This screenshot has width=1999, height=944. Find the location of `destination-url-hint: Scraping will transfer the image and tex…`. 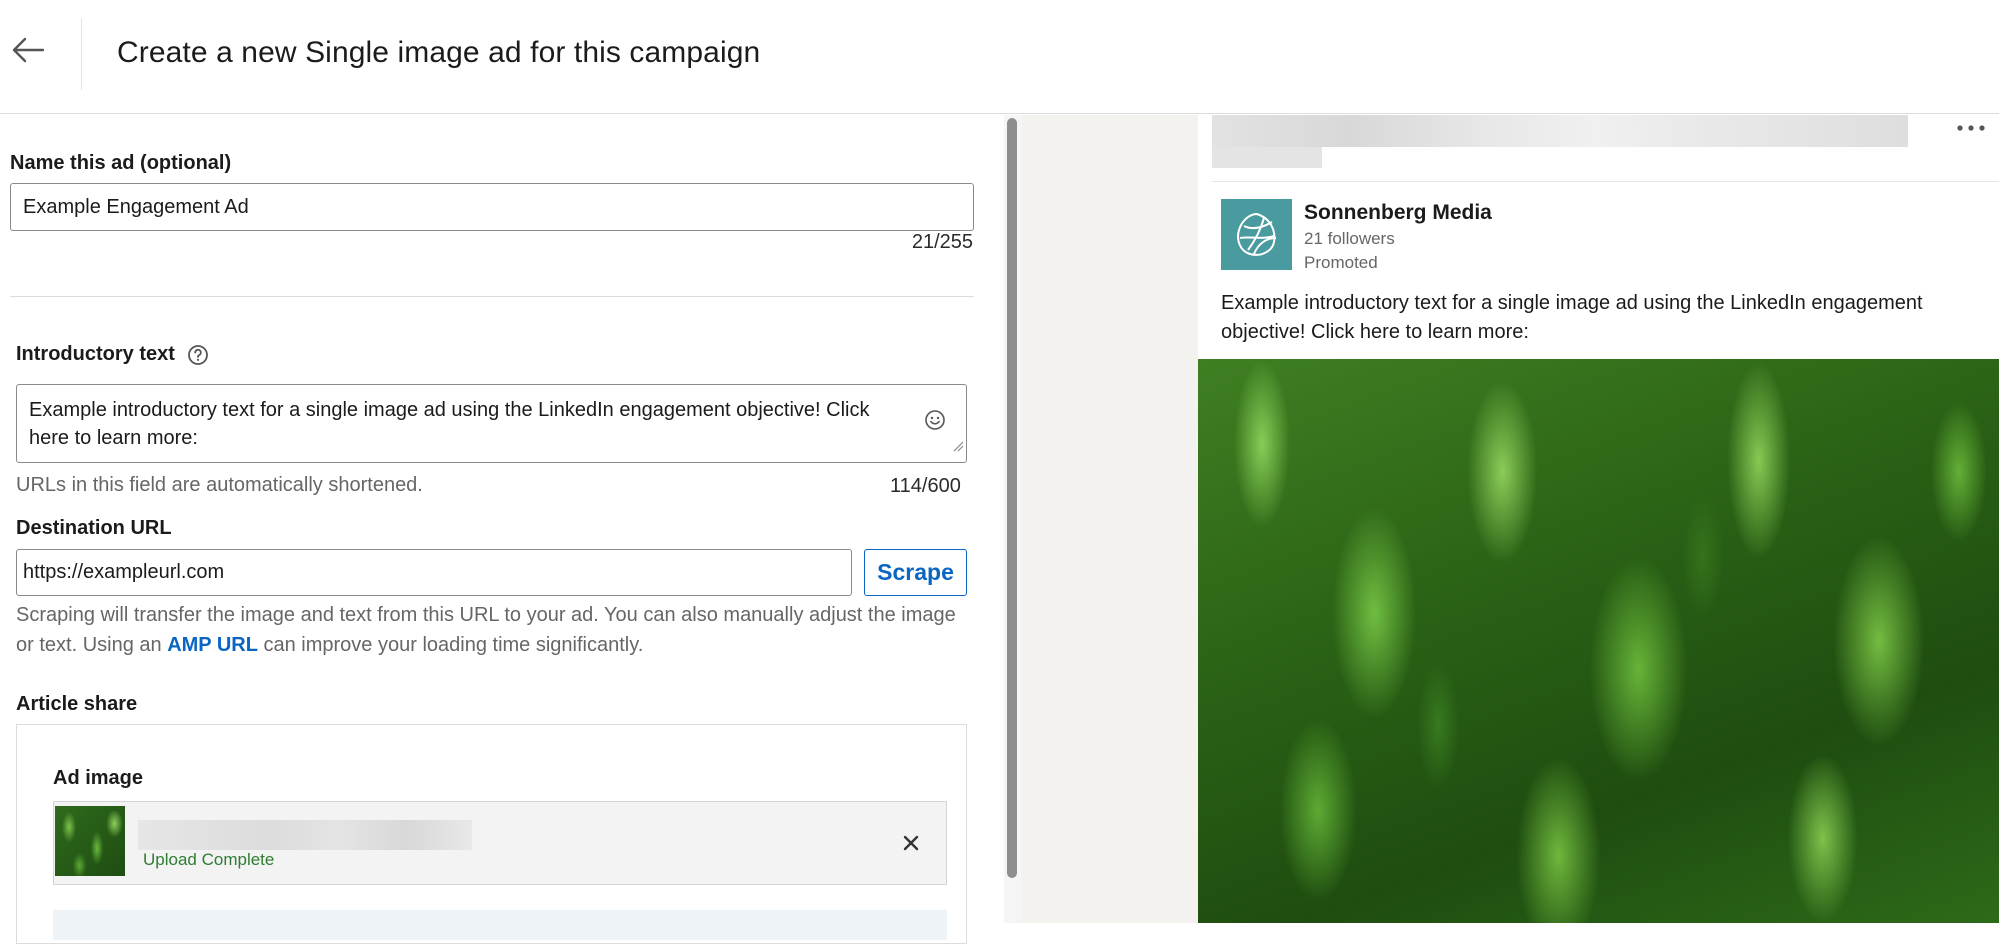

destination-url-hint: Scraping will transfer the image and tex… is located at coordinates (493, 630).